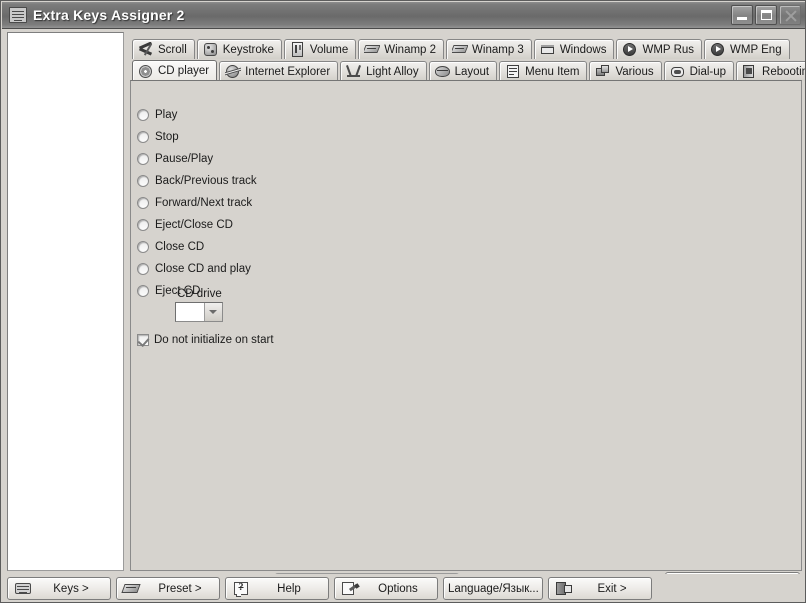 Image resolution: width=806 pixels, height=603 pixels. Describe the element at coordinates (583, 49) in the screenshot. I see `tab-label: Windows` at that location.